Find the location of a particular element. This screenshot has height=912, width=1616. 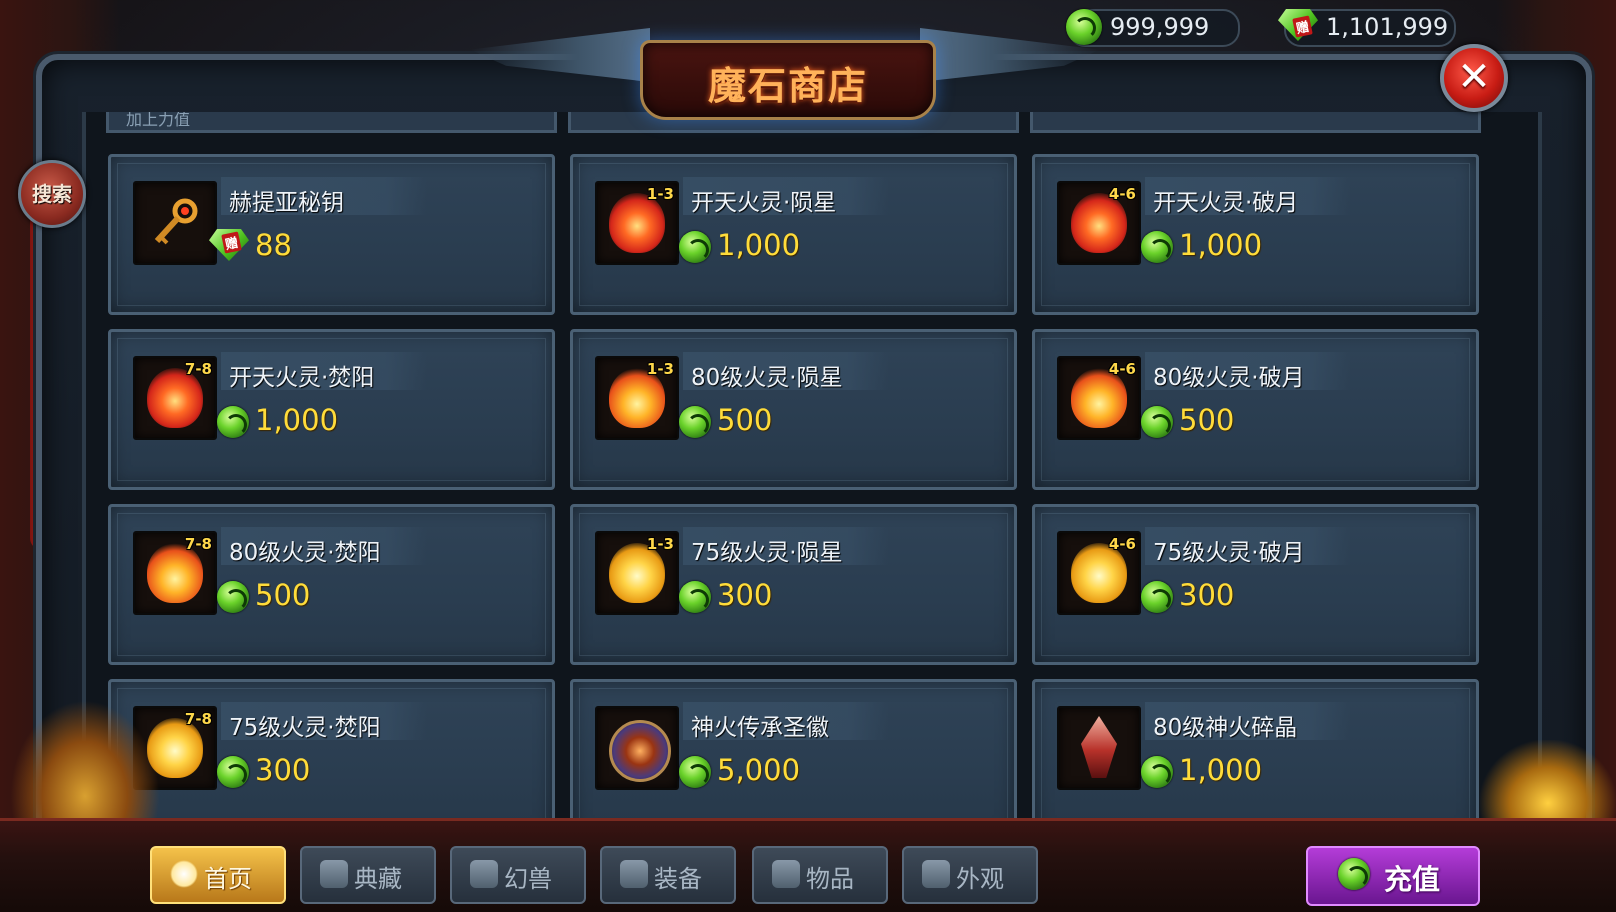

shop-item-card: 80级神火碎晶 1,000 is located at coordinates (1255, 751).